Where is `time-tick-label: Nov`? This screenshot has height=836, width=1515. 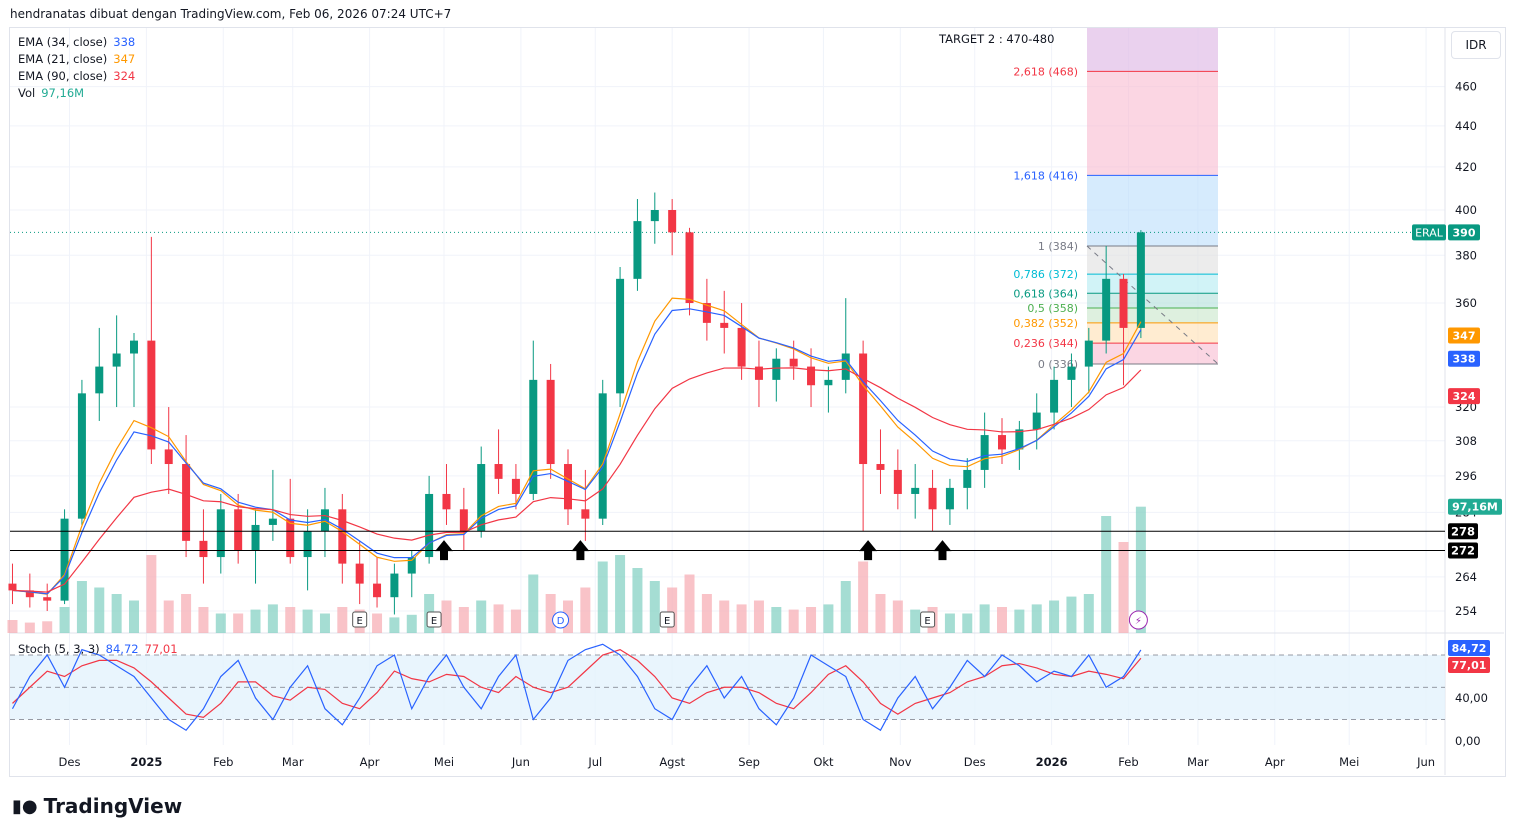 time-tick-label: Nov is located at coordinates (900, 762).